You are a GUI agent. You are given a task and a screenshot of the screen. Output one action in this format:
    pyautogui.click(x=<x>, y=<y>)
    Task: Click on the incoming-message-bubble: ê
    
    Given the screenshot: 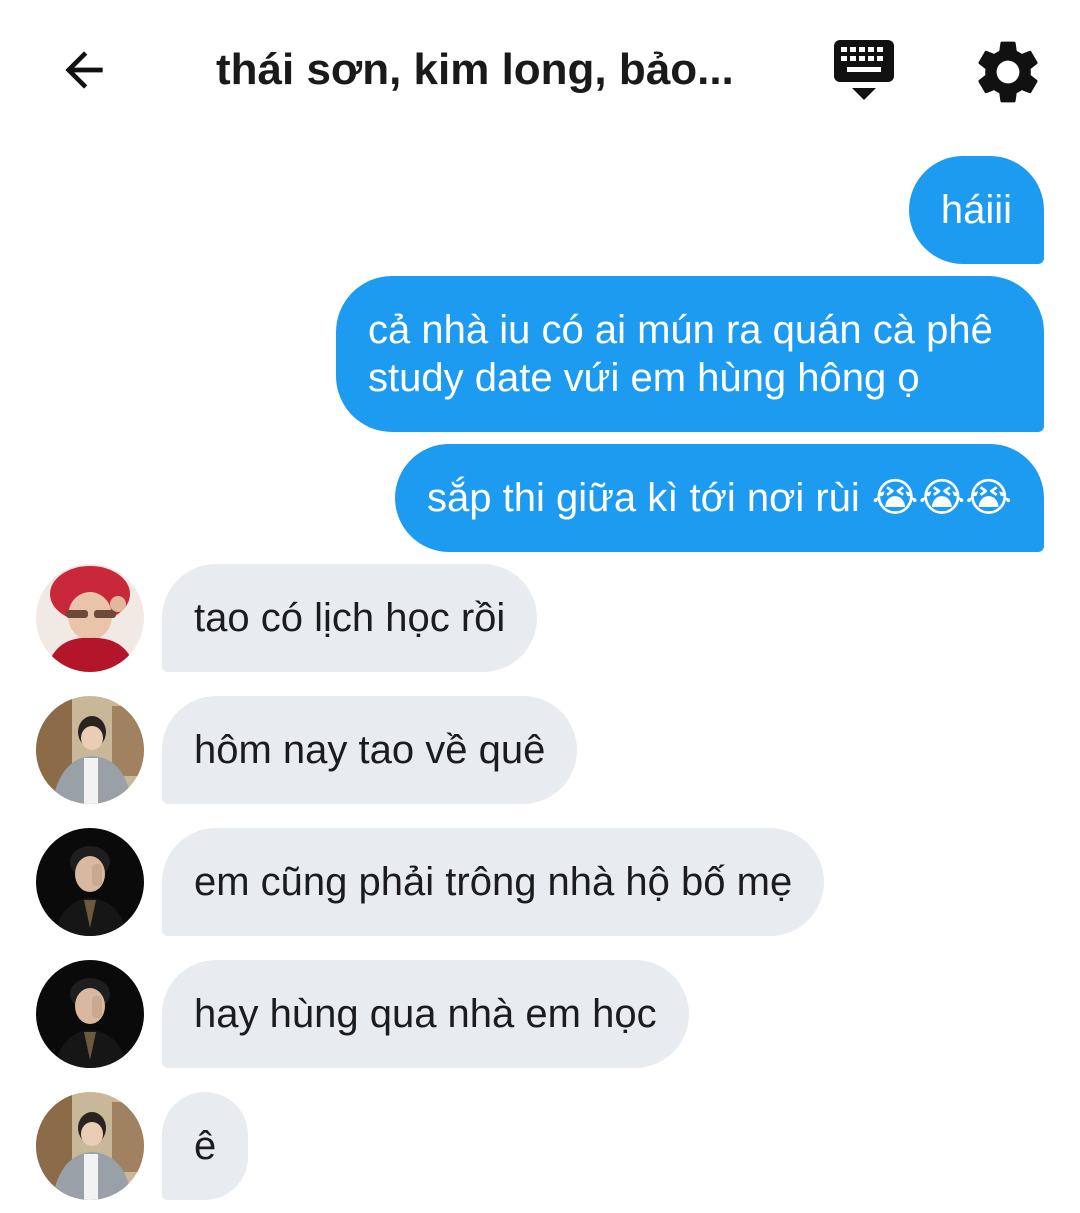 What is the action you would take?
    pyautogui.click(x=205, y=1146)
    